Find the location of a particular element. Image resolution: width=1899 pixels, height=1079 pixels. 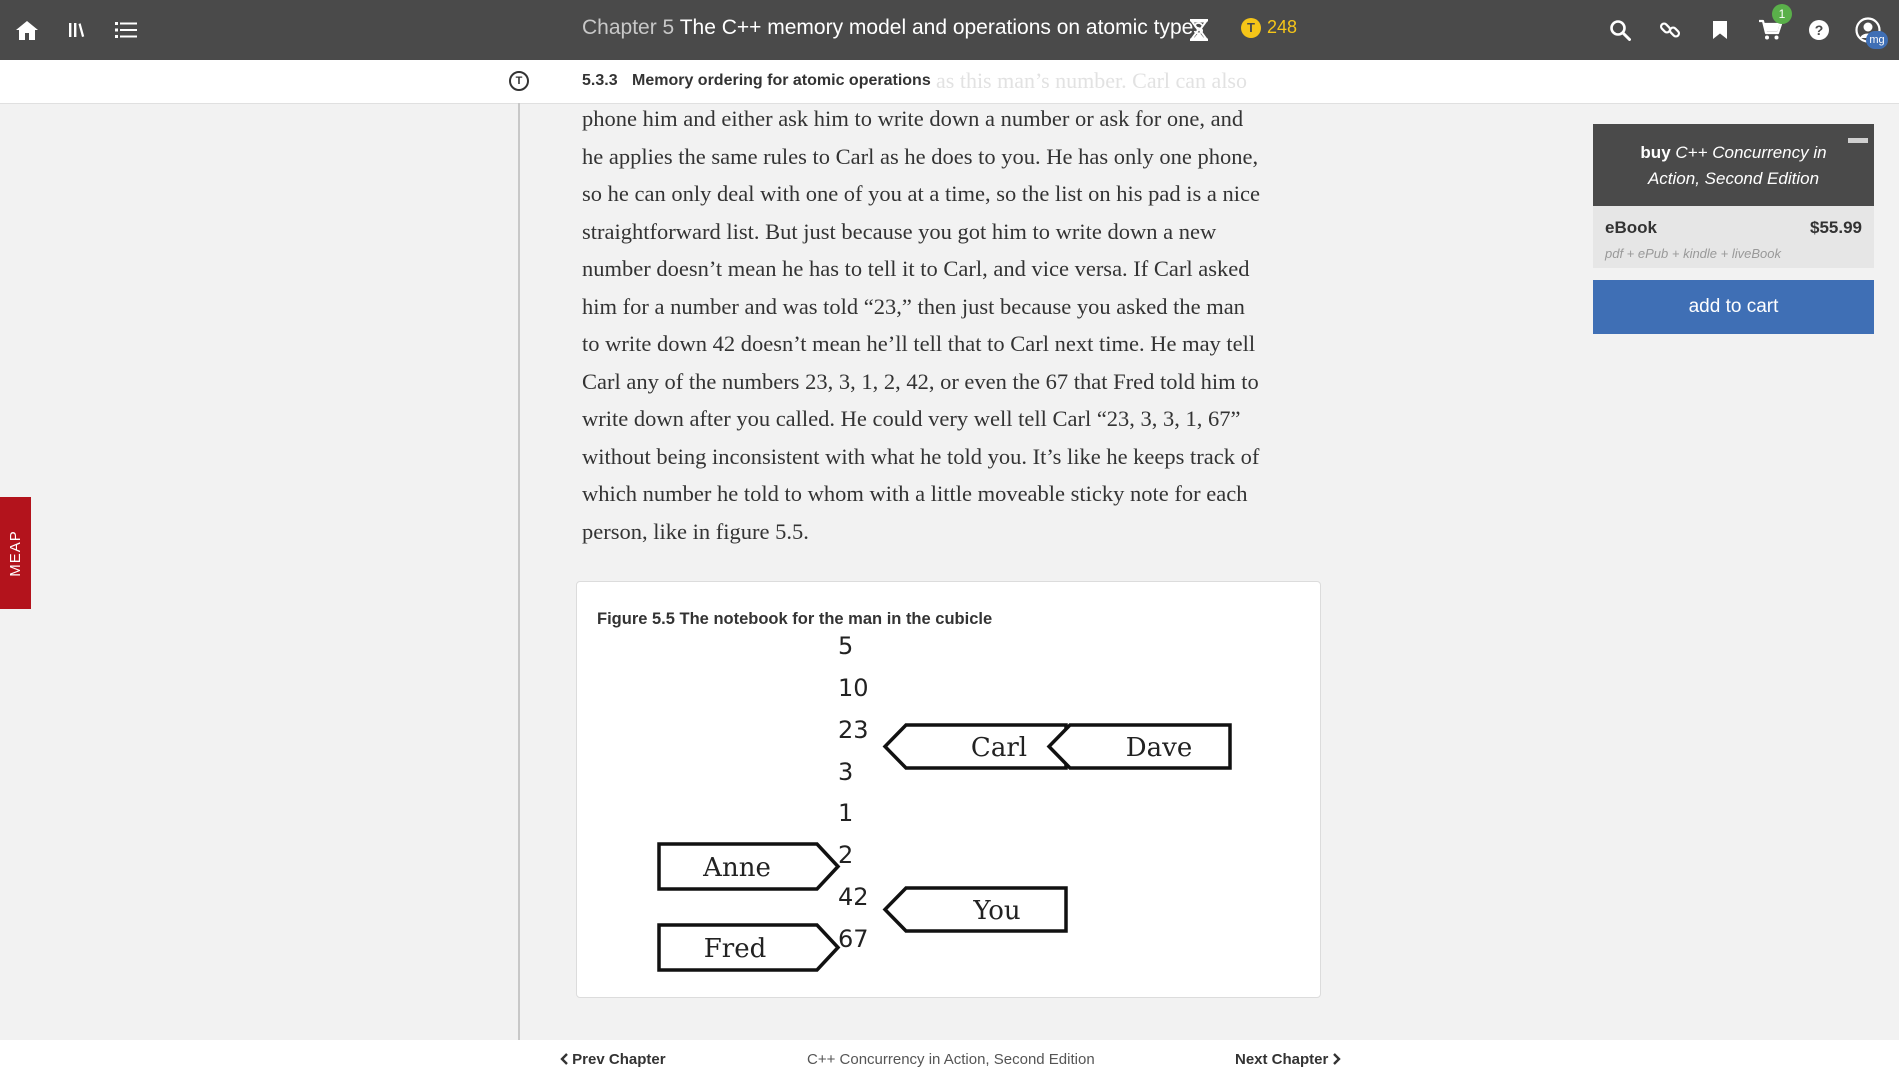

carl-label: Carl is located at coordinates (999, 748).